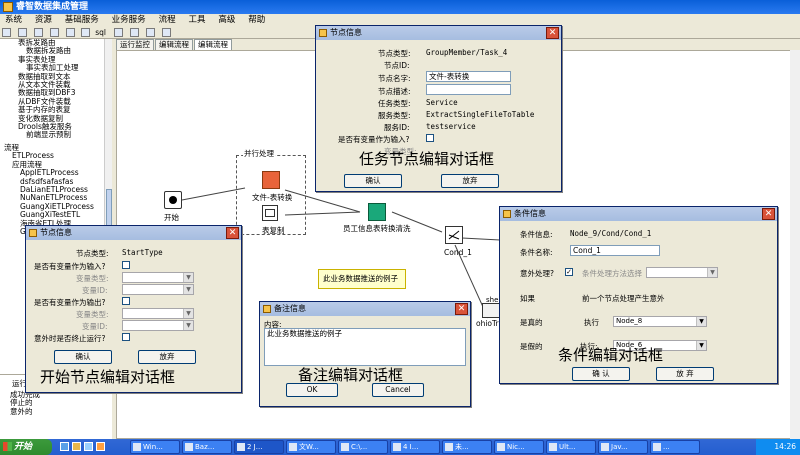 This screenshot has height=455, width=800. I want to click on task-node-dialog-title: 节点信息, so click(346, 32).